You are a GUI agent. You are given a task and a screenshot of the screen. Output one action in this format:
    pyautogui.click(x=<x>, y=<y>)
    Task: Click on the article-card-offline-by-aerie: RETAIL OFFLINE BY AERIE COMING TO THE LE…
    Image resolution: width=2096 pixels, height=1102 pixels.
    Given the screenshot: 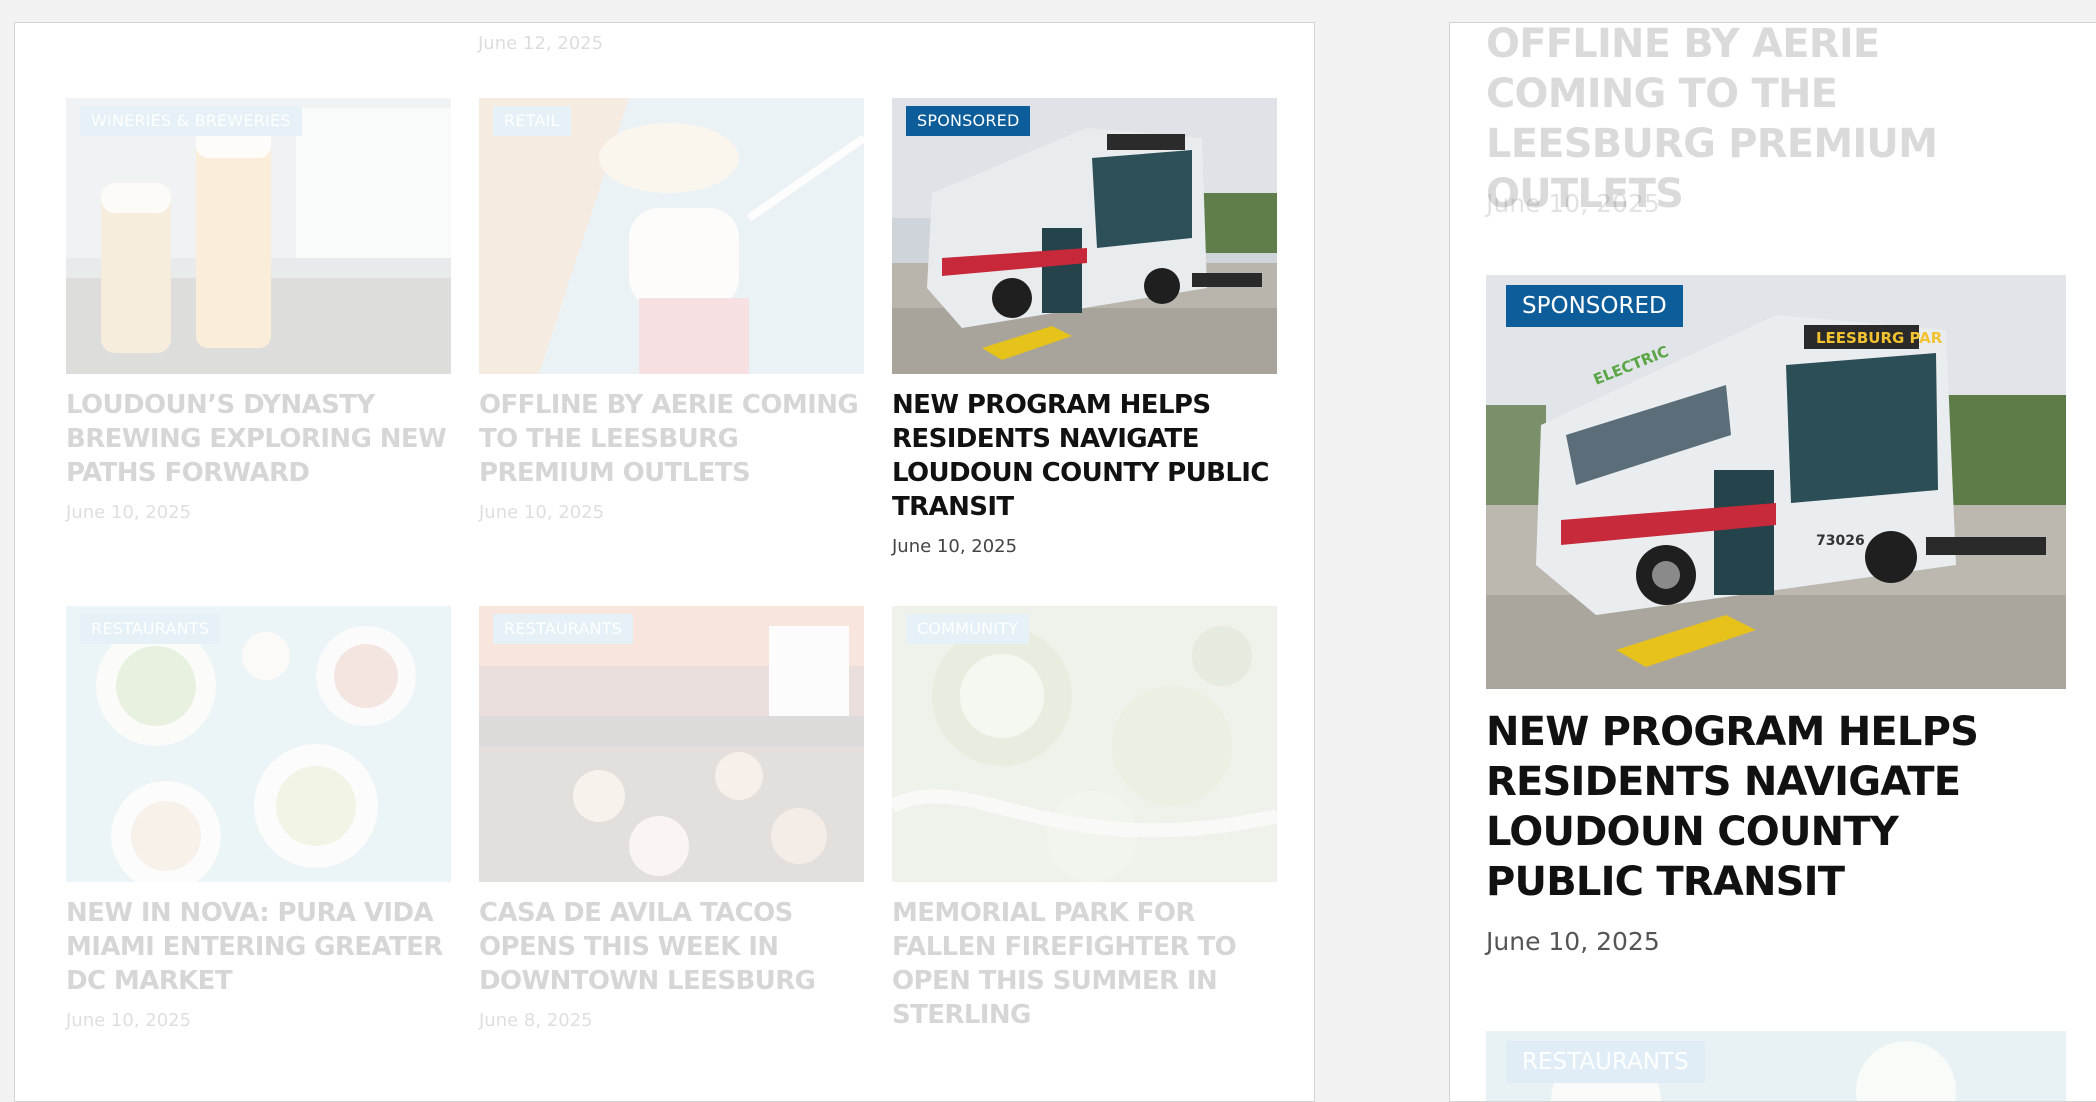 What is the action you would take?
    pyautogui.click(x=671, y=310)
    